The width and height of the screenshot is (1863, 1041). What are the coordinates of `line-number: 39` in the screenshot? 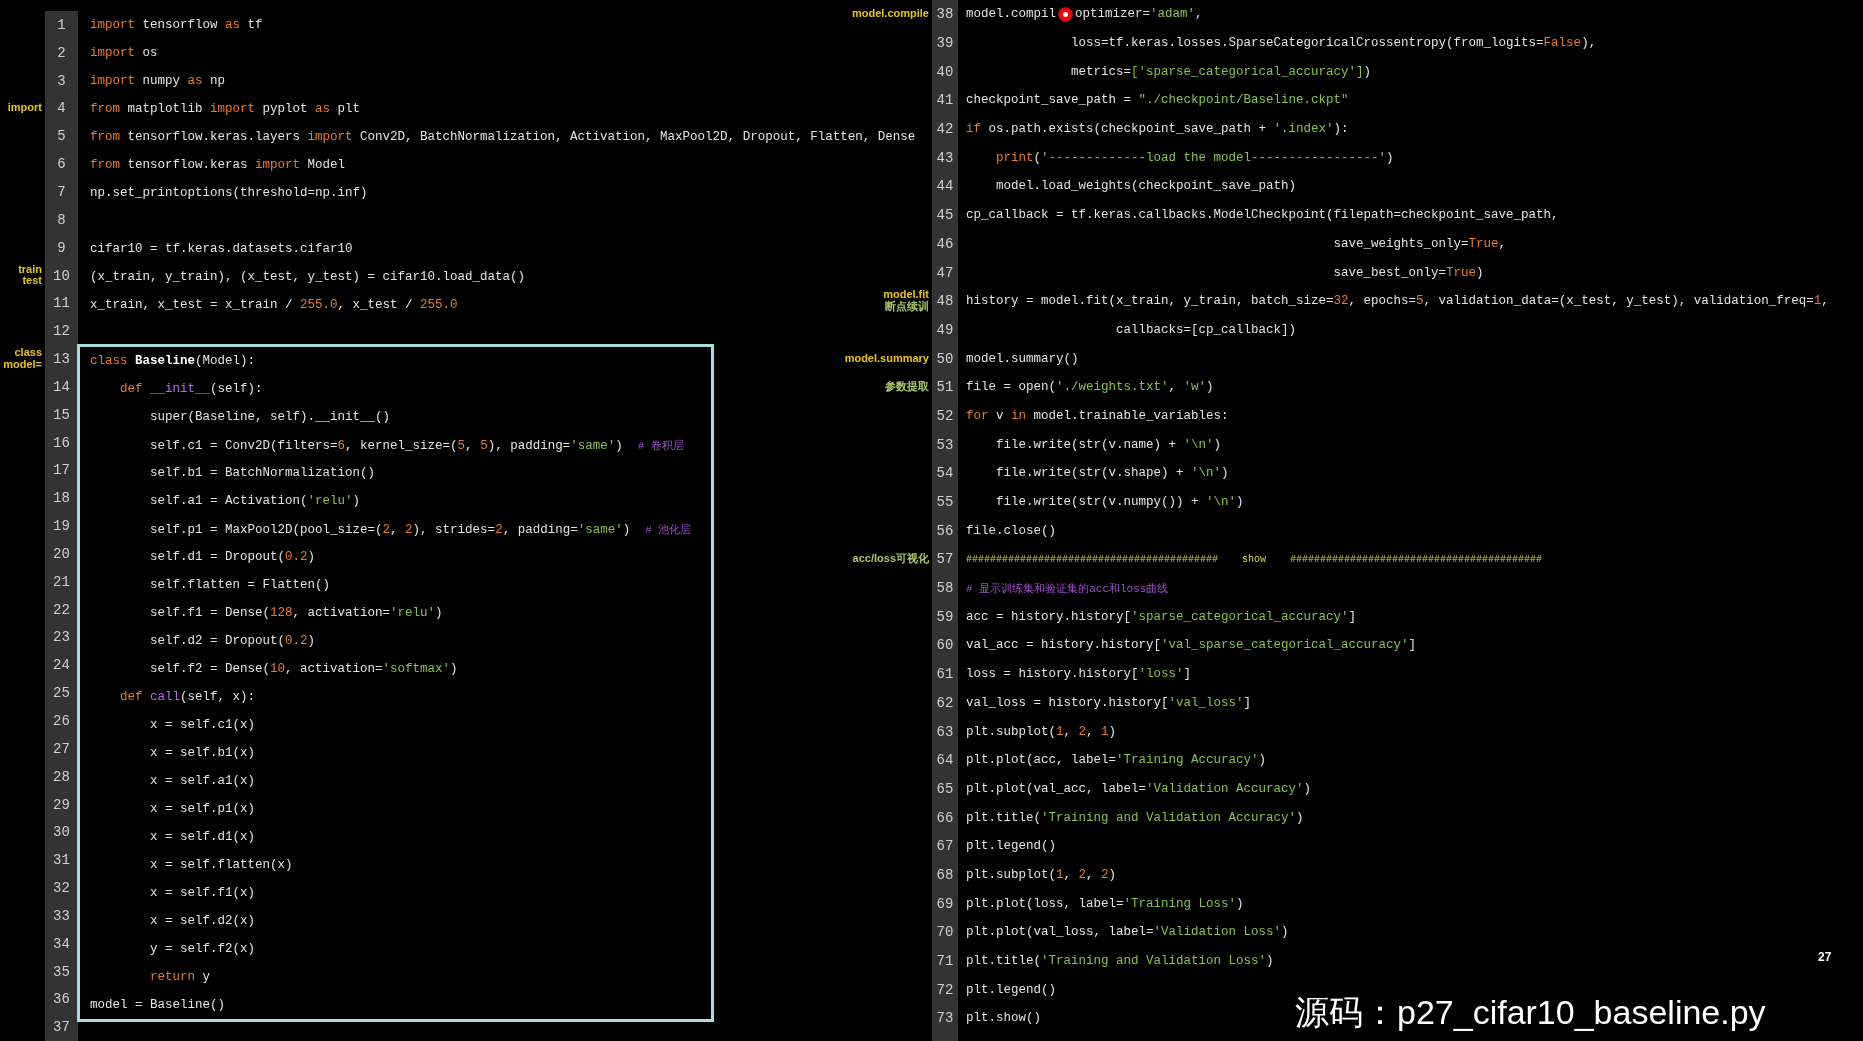 It's located at (945, 43).